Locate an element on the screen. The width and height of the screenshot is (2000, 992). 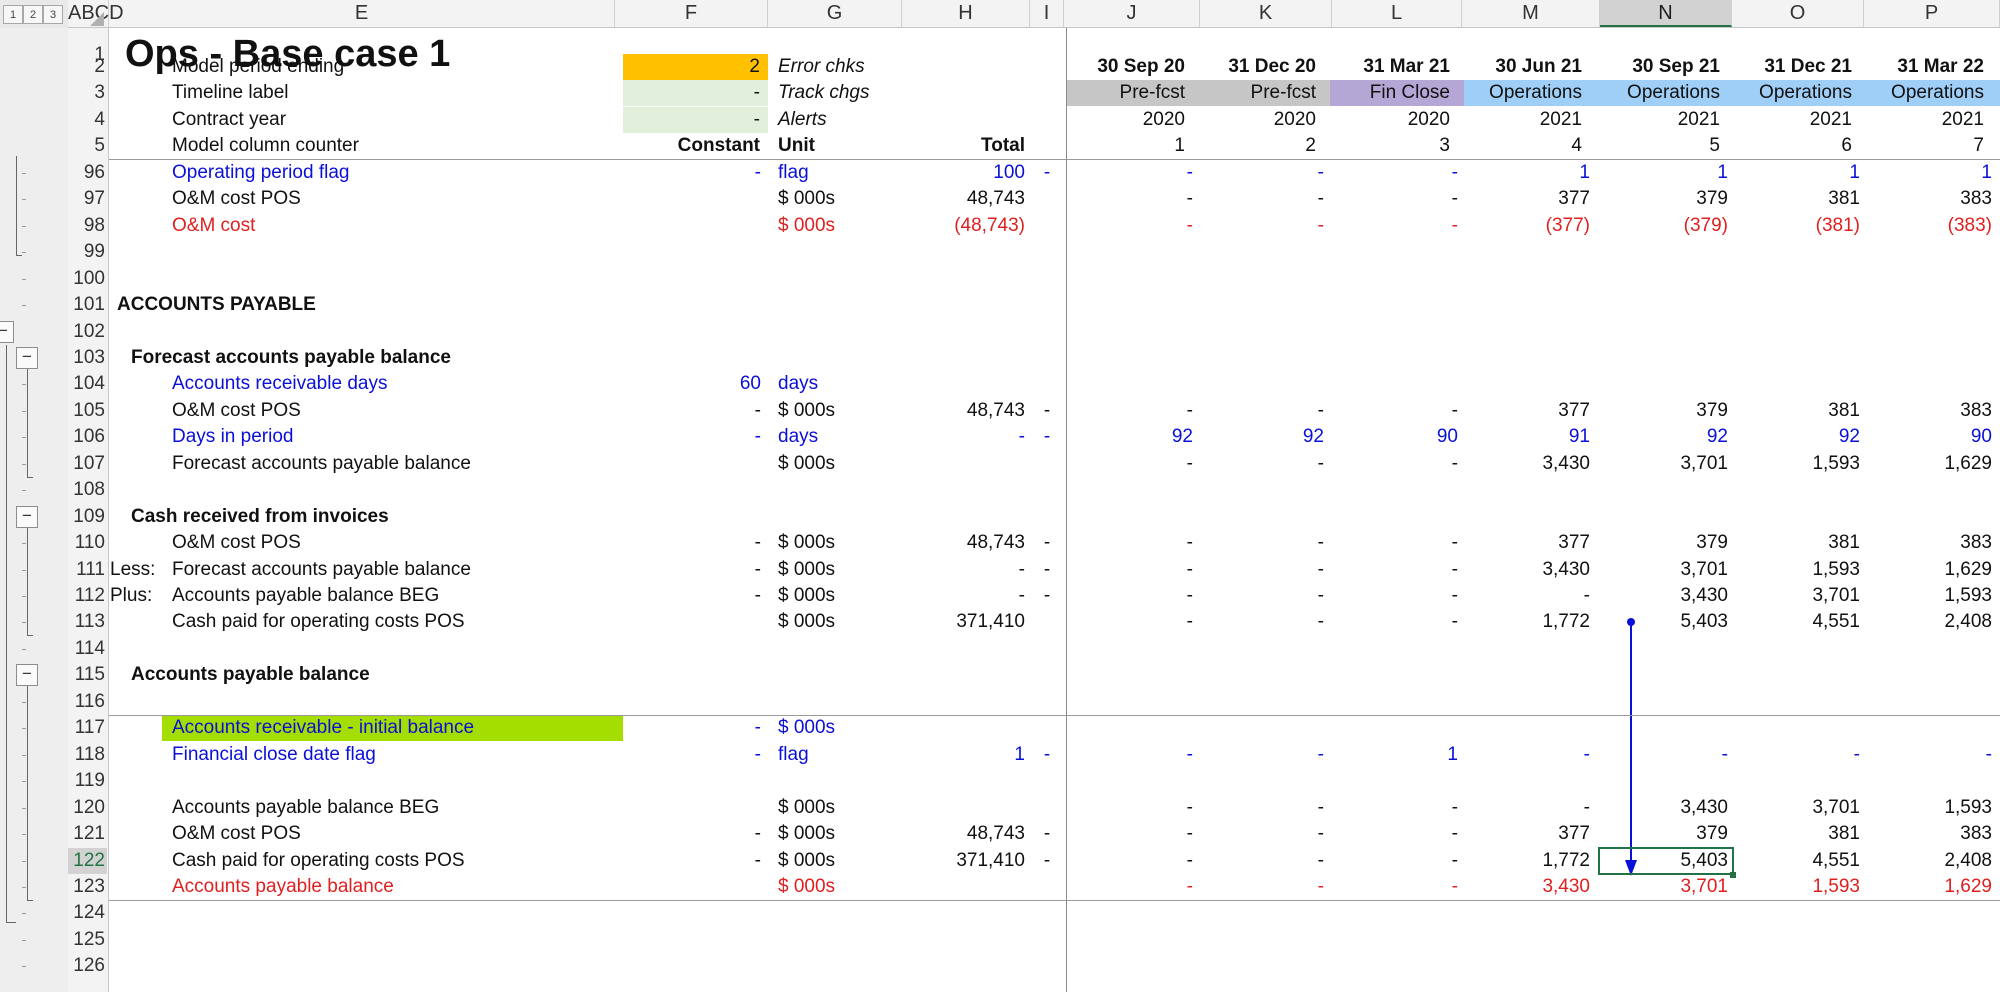
row-header-105: 105 is located at coordinates (87, 411).